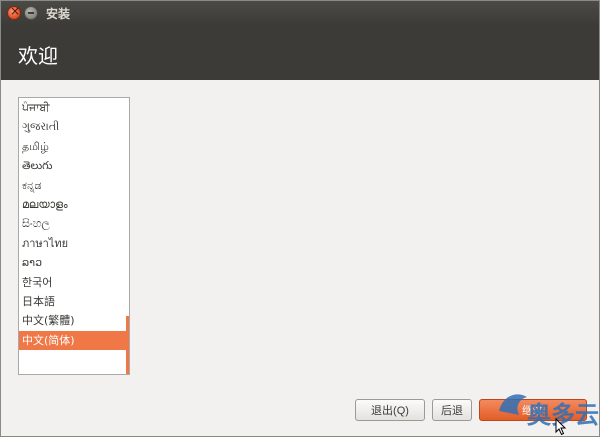  What do you see at coordinates (74, 282) in the screenshot?
I see `language-list-item: 한국어` at bounding box center [74, 282].